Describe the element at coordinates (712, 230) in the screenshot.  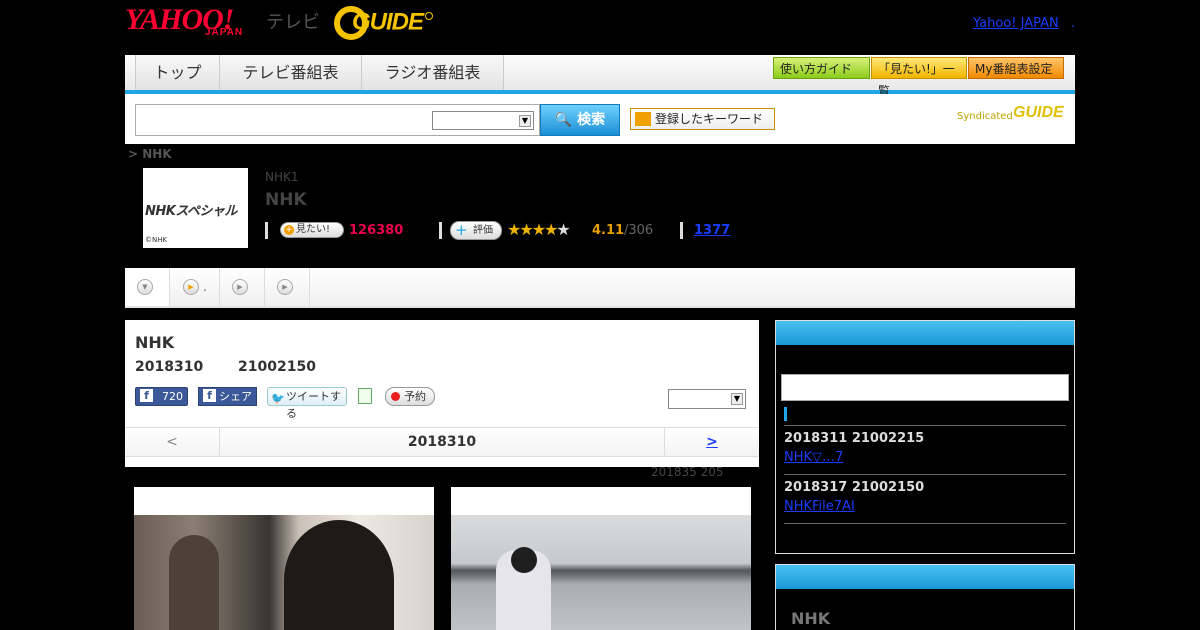
I see `review-count-link: 1377` at that location.